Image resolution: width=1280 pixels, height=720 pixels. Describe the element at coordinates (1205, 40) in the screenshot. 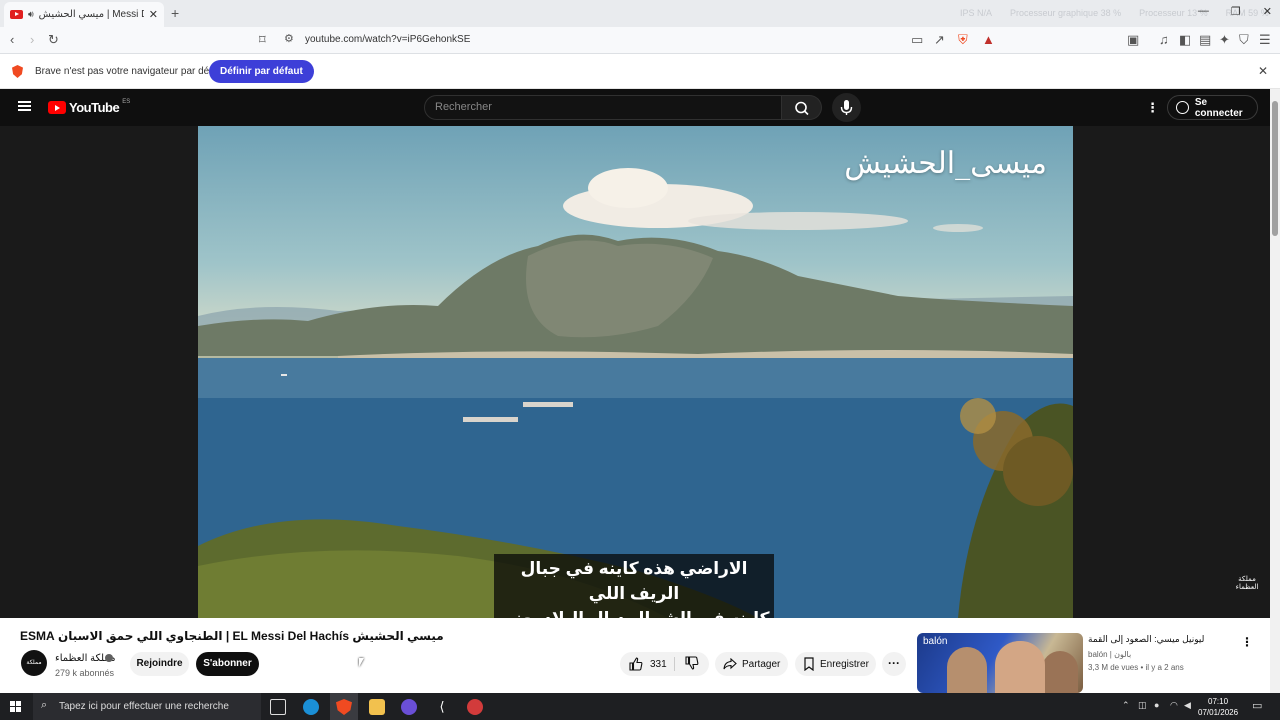

I see `wallet-icon: ▤` at that location.